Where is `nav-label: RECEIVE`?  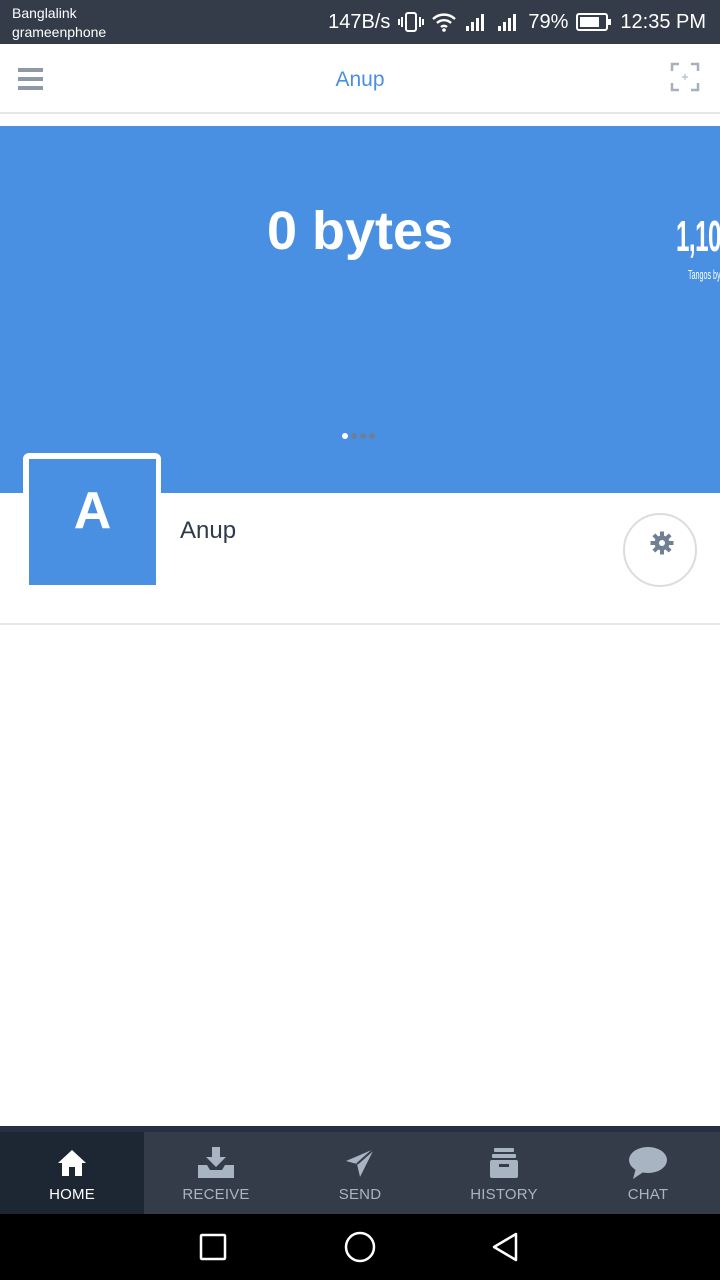
nav-label: RECEIVE is located at coordinates (216, 1194).